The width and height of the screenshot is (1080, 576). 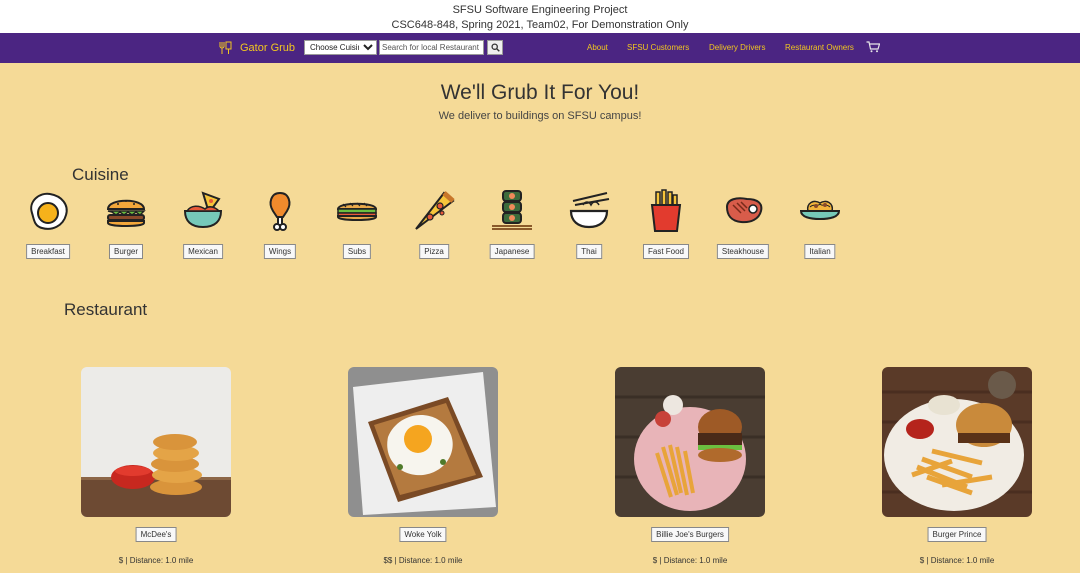 What do you see at coordinates (48, 251) in the screenshot?
I see `cuisine-button-breakfast: Breakfast` at bounding box center [48, 251].